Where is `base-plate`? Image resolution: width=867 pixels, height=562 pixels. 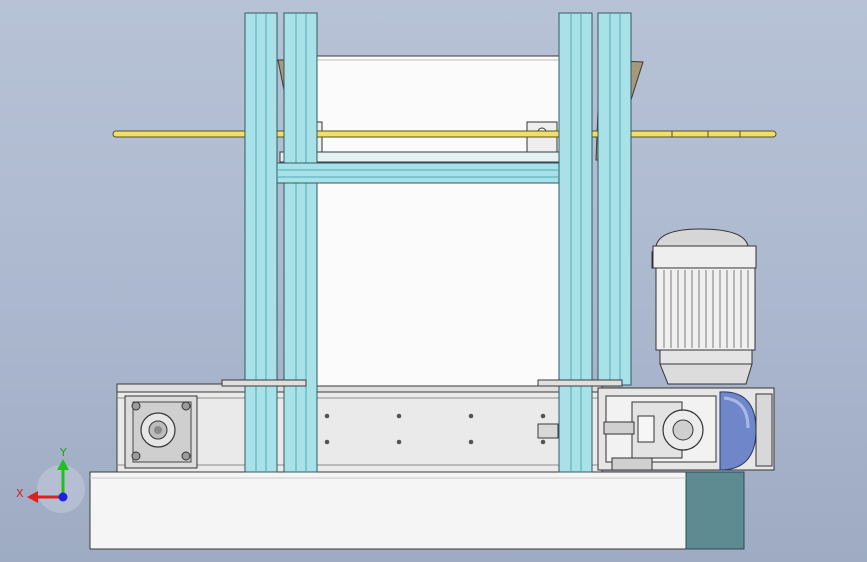
base-plate is located at coordinates (417, 510).